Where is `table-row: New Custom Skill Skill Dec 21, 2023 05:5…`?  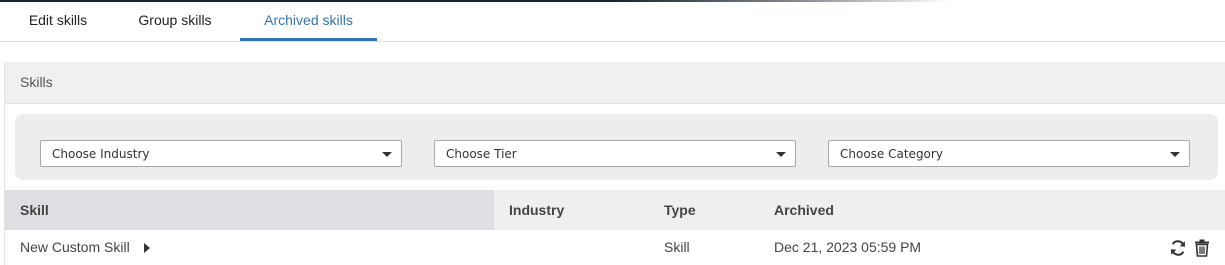
table-row: New Custom Skill Skill Dec 21, 2023 05:5… is located at coordinates (615, 247).